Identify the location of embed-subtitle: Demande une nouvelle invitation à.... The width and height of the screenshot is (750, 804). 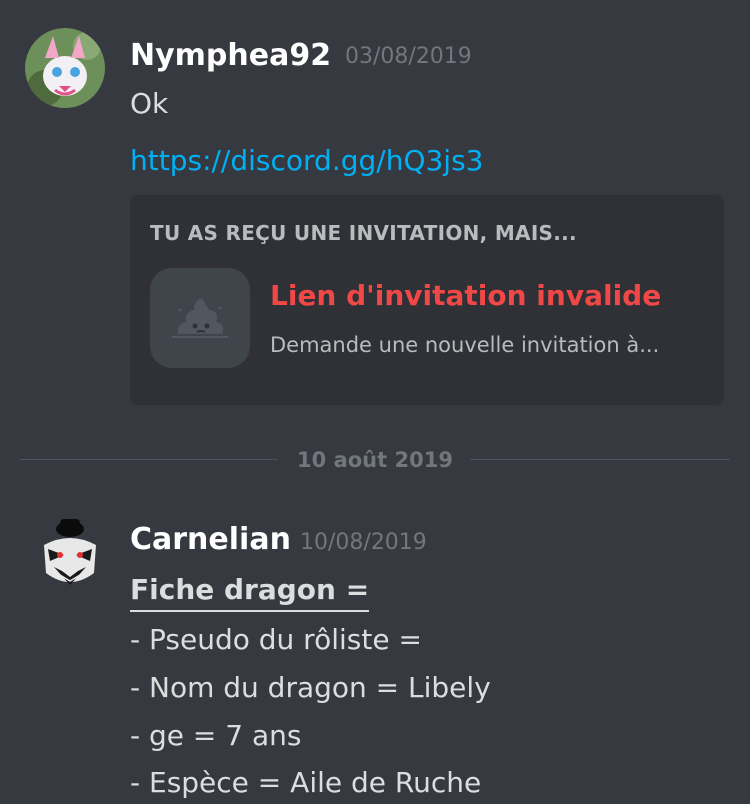
(465, 345).